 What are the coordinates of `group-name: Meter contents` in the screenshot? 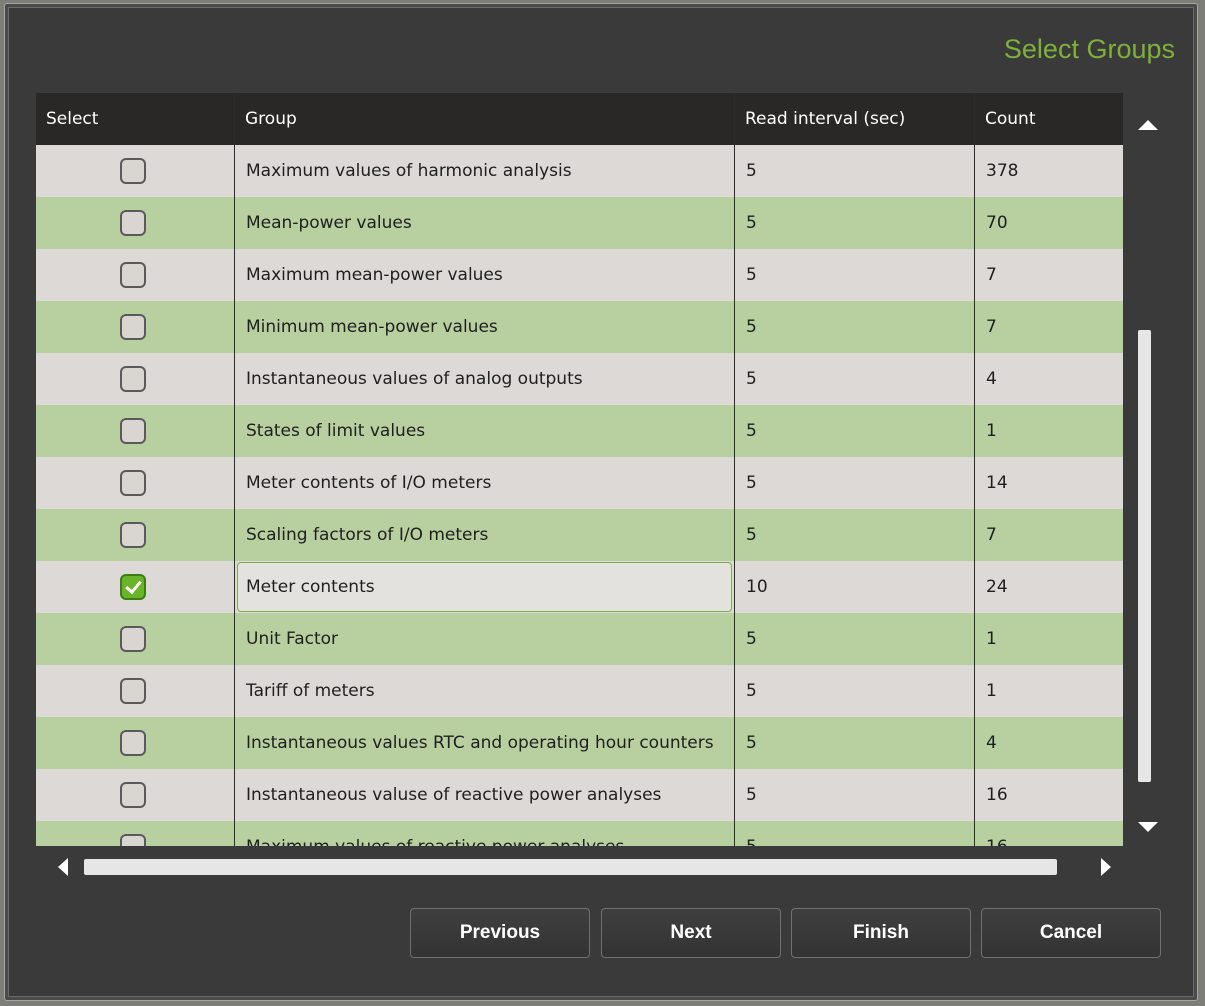 It's located at (310, 587).